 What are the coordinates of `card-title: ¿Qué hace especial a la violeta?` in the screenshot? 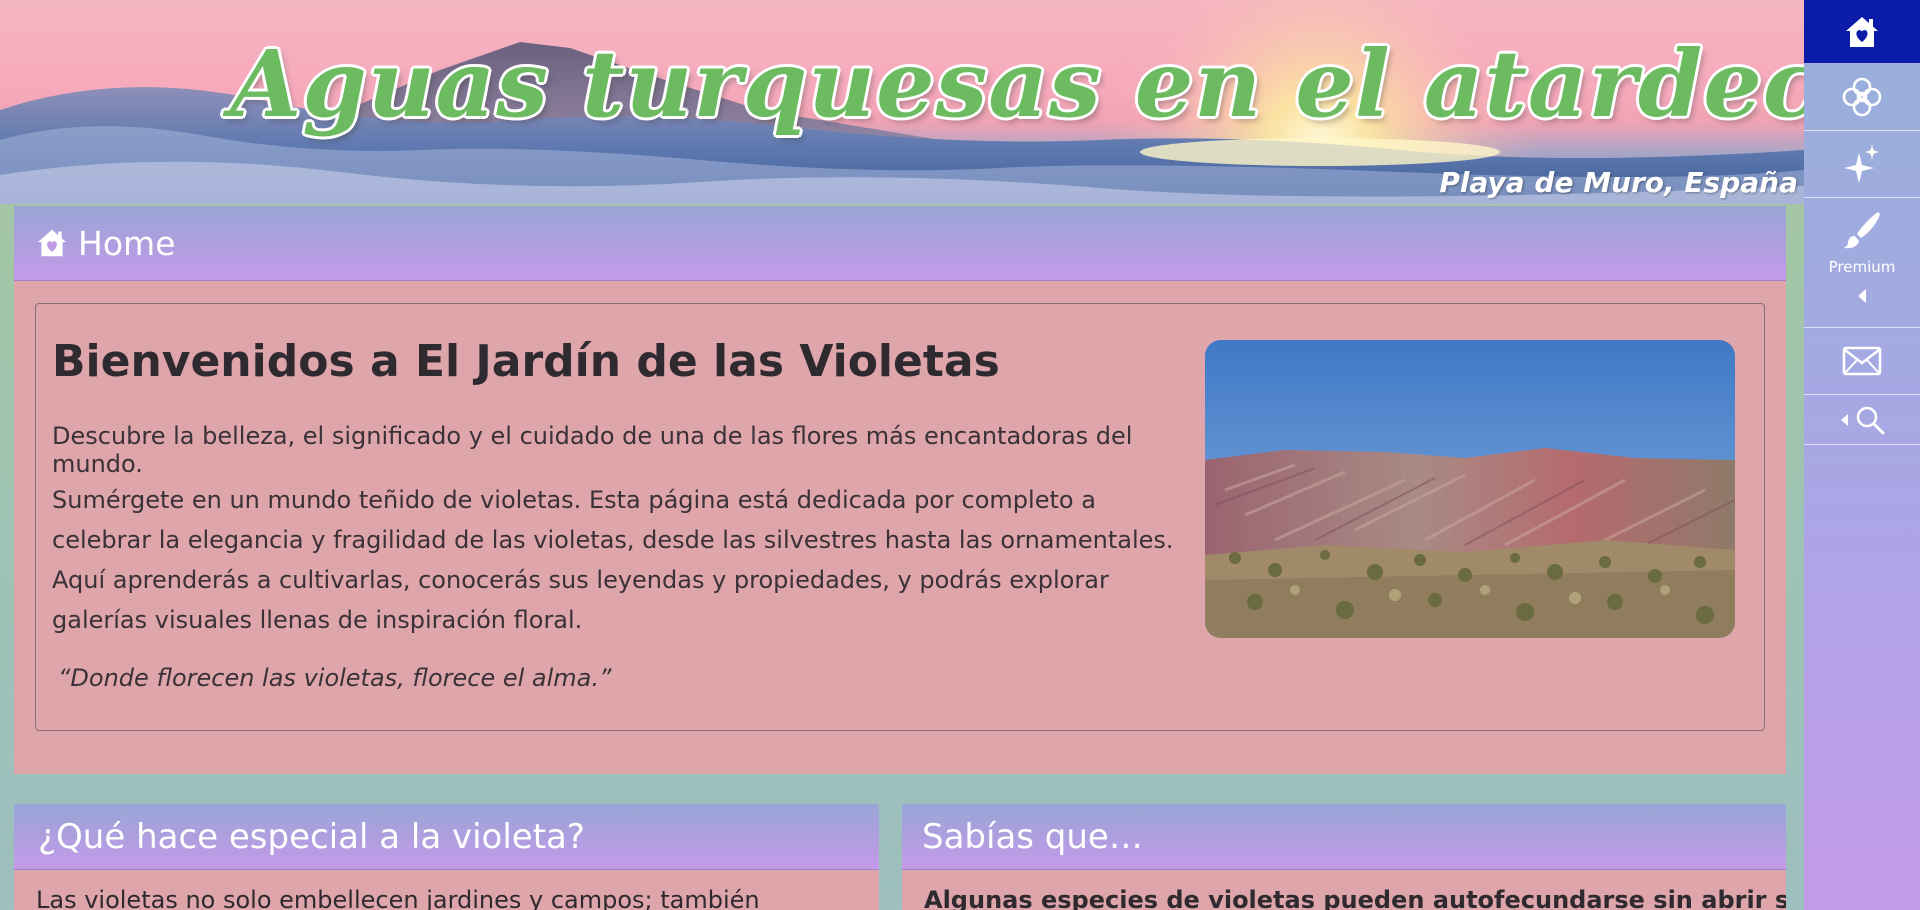 It's located at (446, 837).